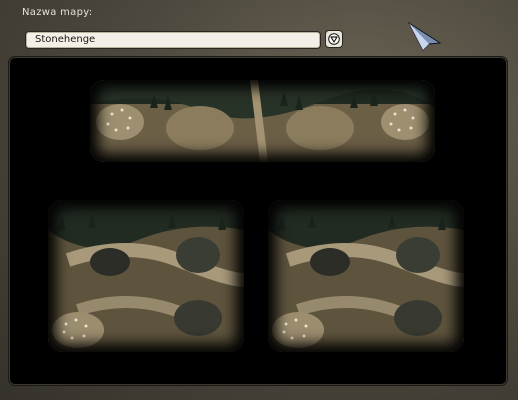  I want to click on map-dropdown-button, so click(334, 39).